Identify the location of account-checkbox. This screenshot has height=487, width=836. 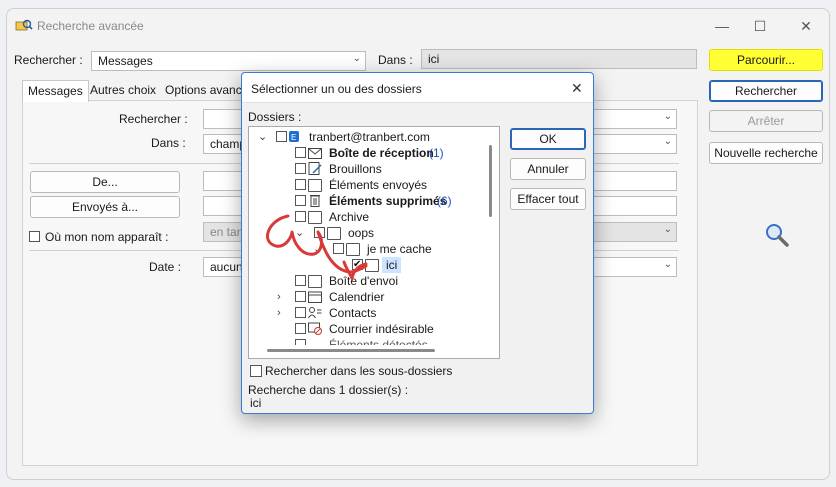
(281, 136).